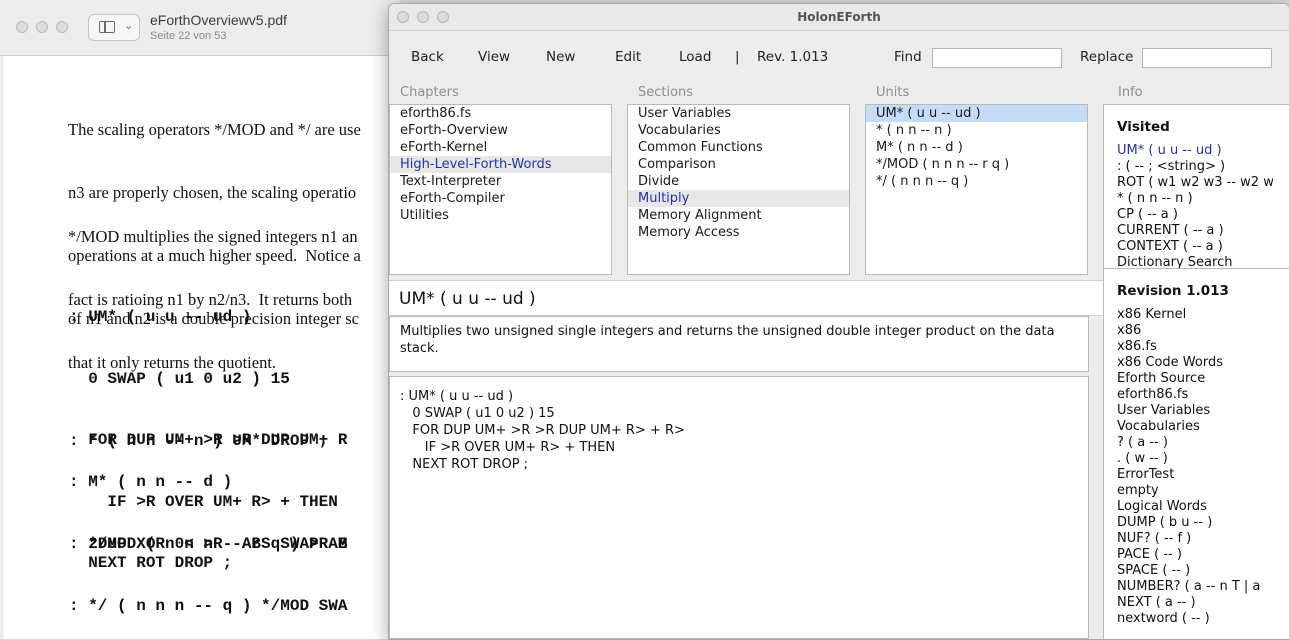  I want to click on minimize-window-button, so click(42, 27).